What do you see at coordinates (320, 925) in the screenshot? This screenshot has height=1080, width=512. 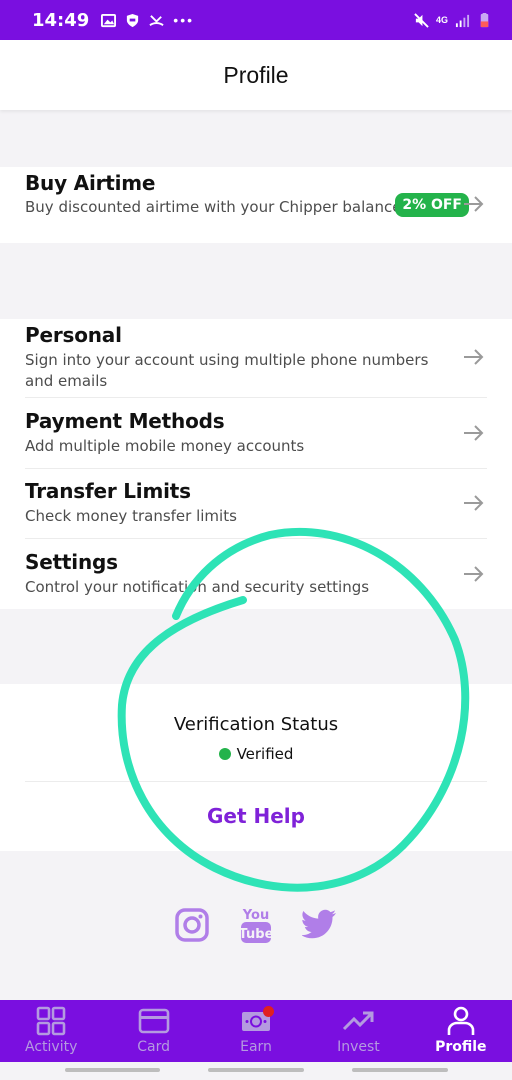 I see `twitter-icon` at bounding box center [320, 925].